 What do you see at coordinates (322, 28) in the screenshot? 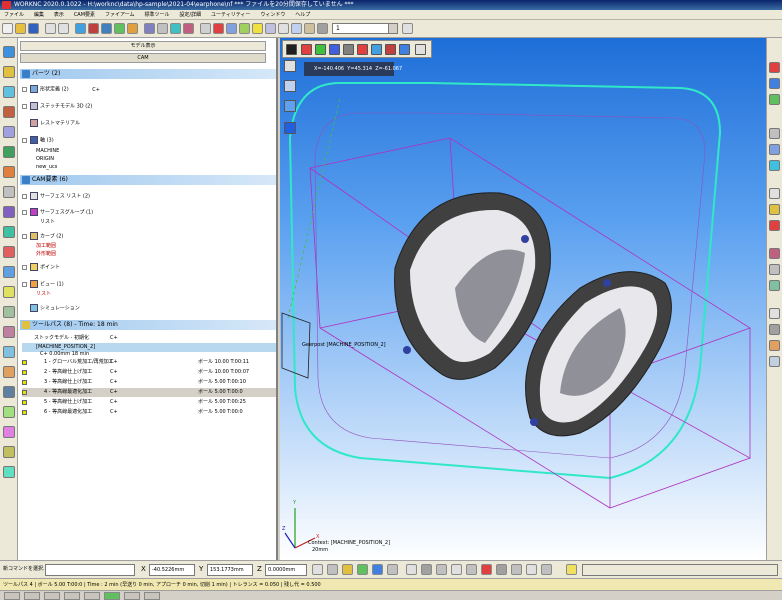
I see `settings-icon` at bounding box center [322, 28].